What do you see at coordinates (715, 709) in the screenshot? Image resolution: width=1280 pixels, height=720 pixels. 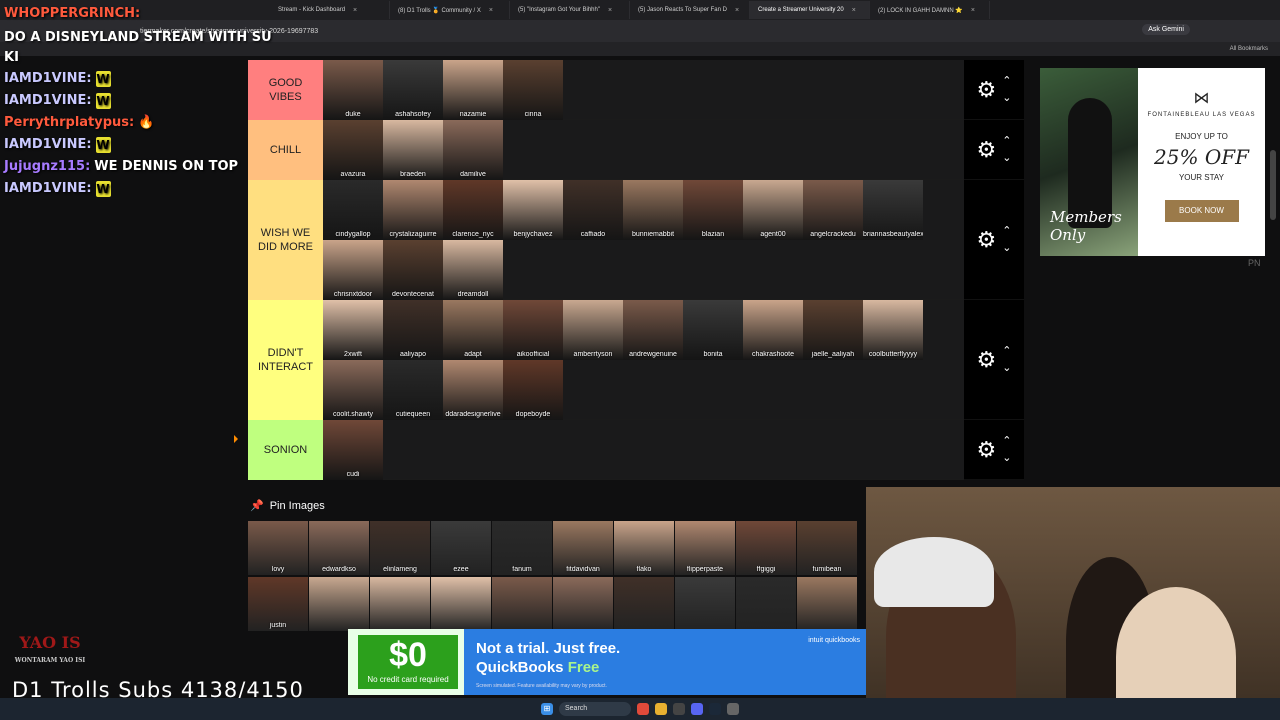 I see `steam-icon` at bounding box center [715, 709].